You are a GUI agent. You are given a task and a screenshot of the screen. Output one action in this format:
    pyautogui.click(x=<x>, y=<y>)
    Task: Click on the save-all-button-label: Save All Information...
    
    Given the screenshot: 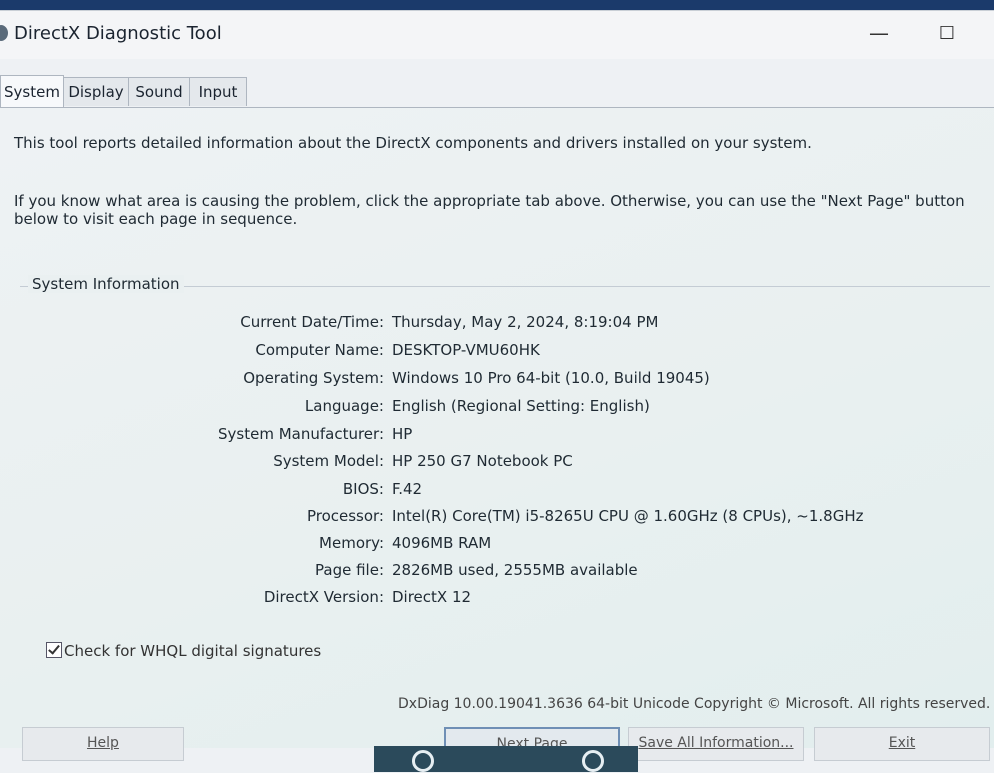 What is the action you would take?
    pyautogui.click(x=716, y=743)
    